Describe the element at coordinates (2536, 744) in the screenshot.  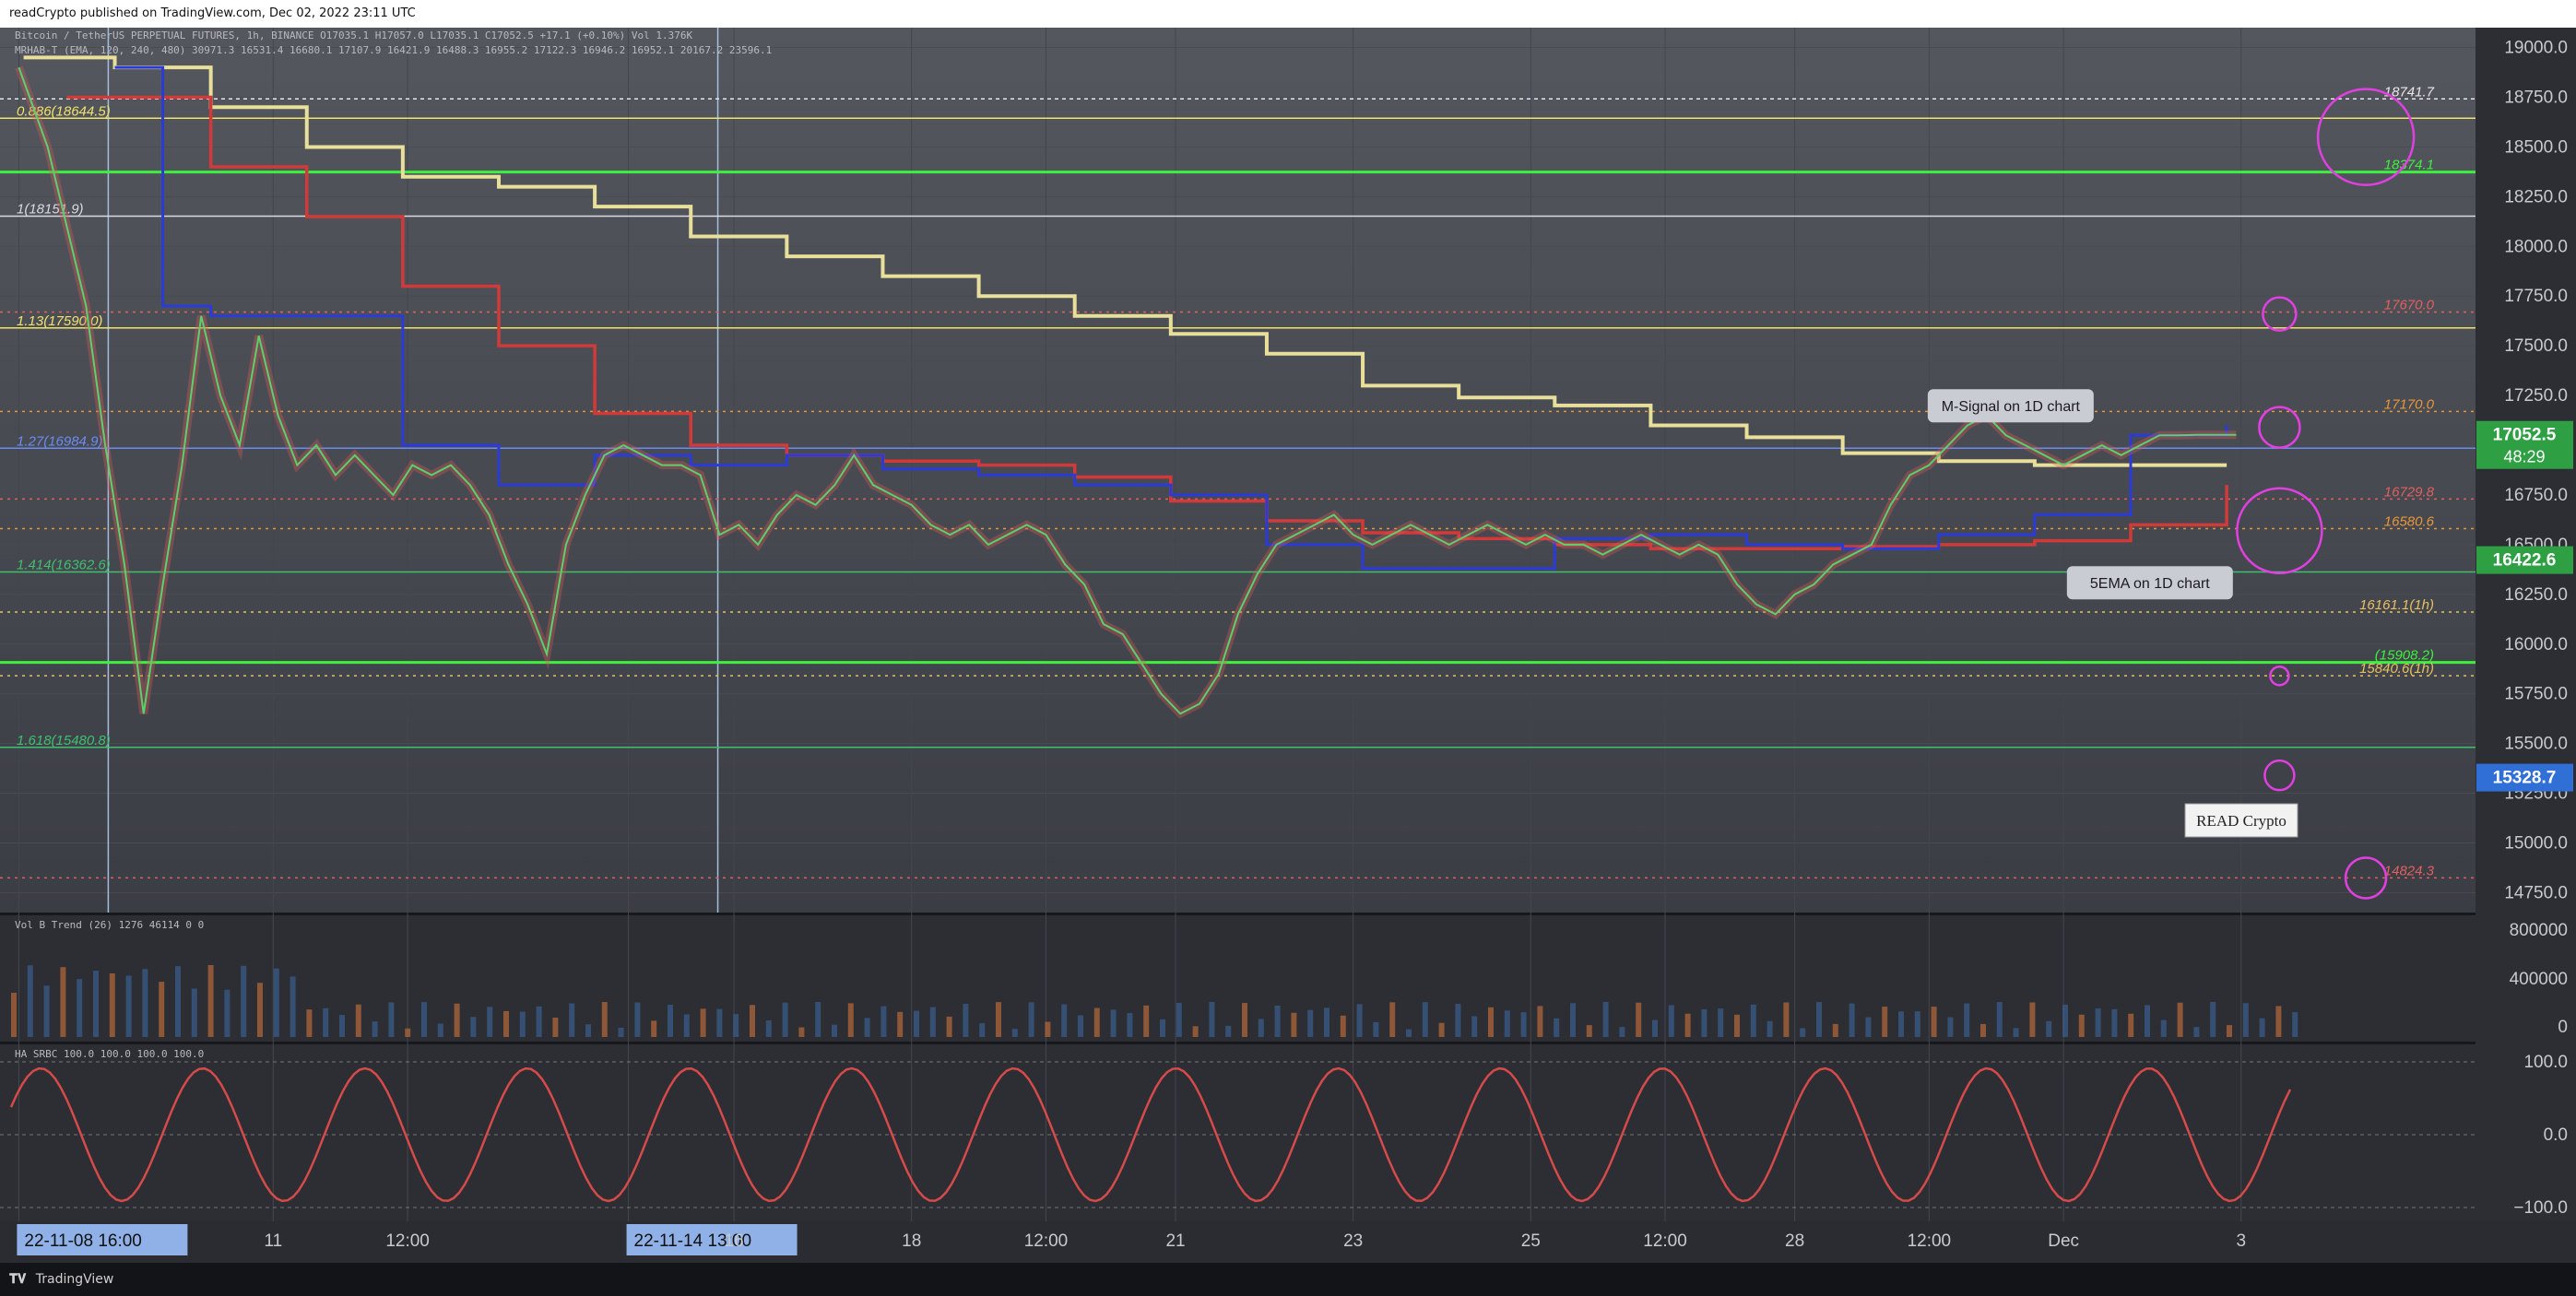
I see `price-tick-label: 15500.0` at that location.